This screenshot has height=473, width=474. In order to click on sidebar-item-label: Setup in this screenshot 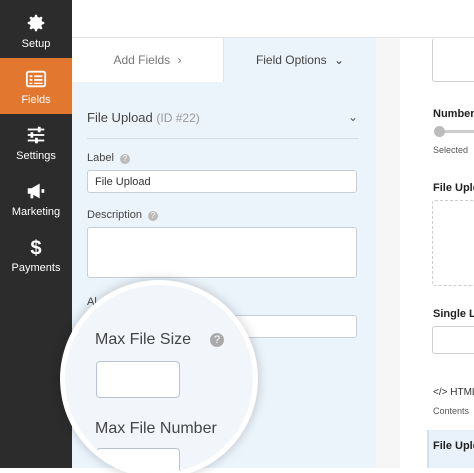, I will do `click(36, 44)`.